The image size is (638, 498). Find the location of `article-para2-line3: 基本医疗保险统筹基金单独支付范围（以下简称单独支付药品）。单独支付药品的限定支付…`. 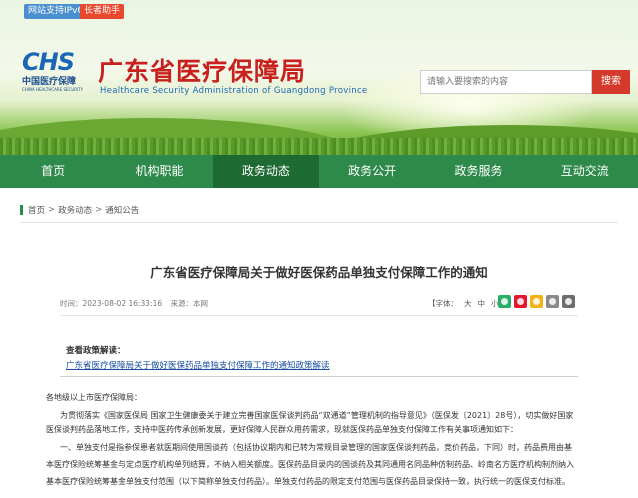

article-para2-line3: 基本医疗保险统筹基金单独支付范围（以下简称单独支付药品）。单独支付药品的限定支付… is located at coordinates (308, 481).